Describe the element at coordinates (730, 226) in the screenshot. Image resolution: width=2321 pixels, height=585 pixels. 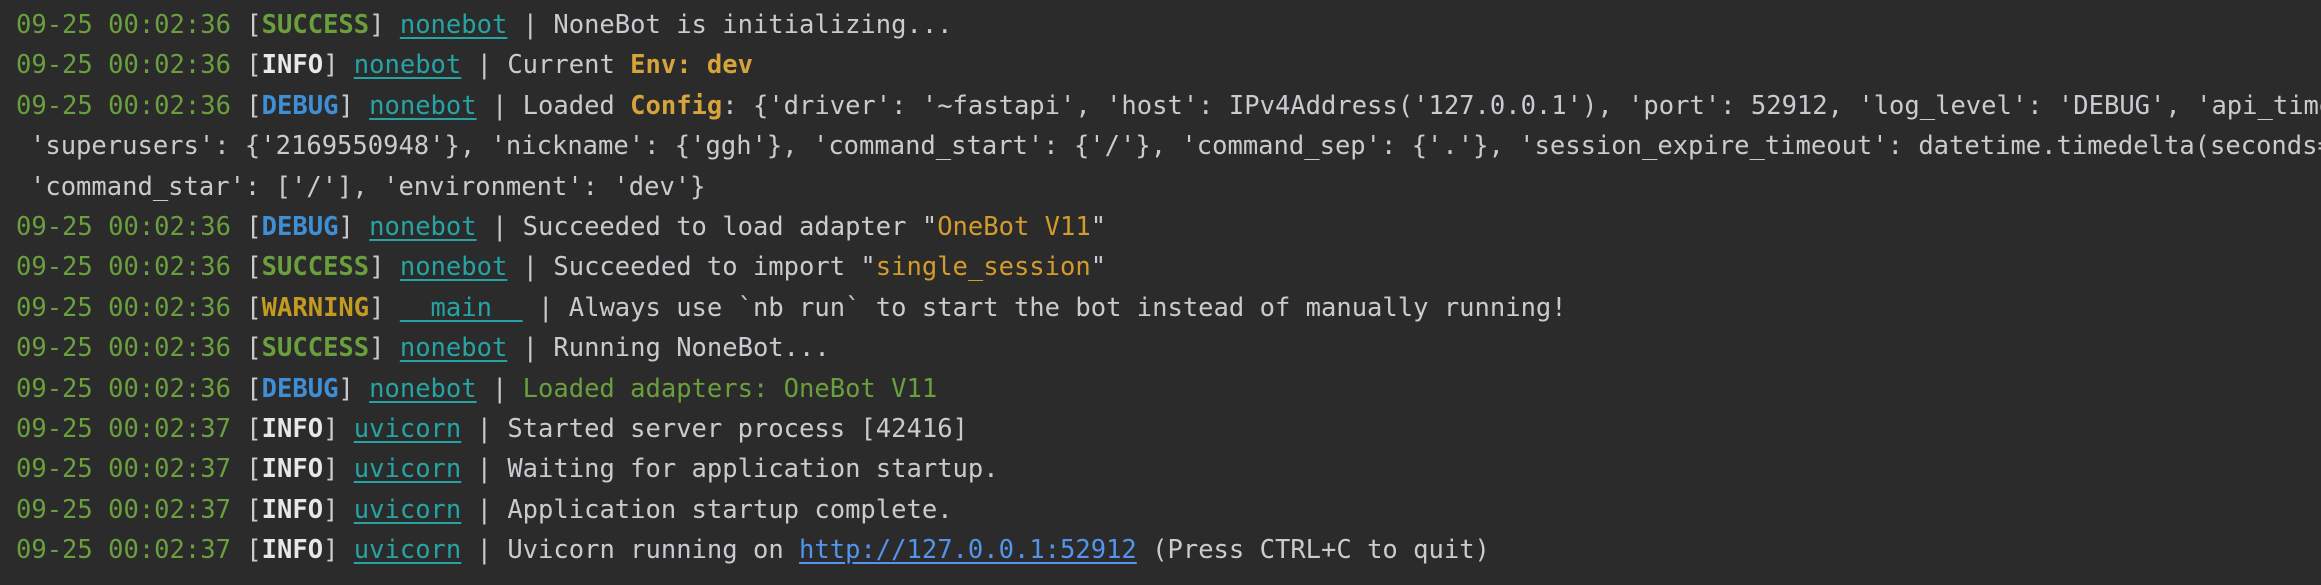
I see `log-message: Succeeded to load adapter "` at that location.